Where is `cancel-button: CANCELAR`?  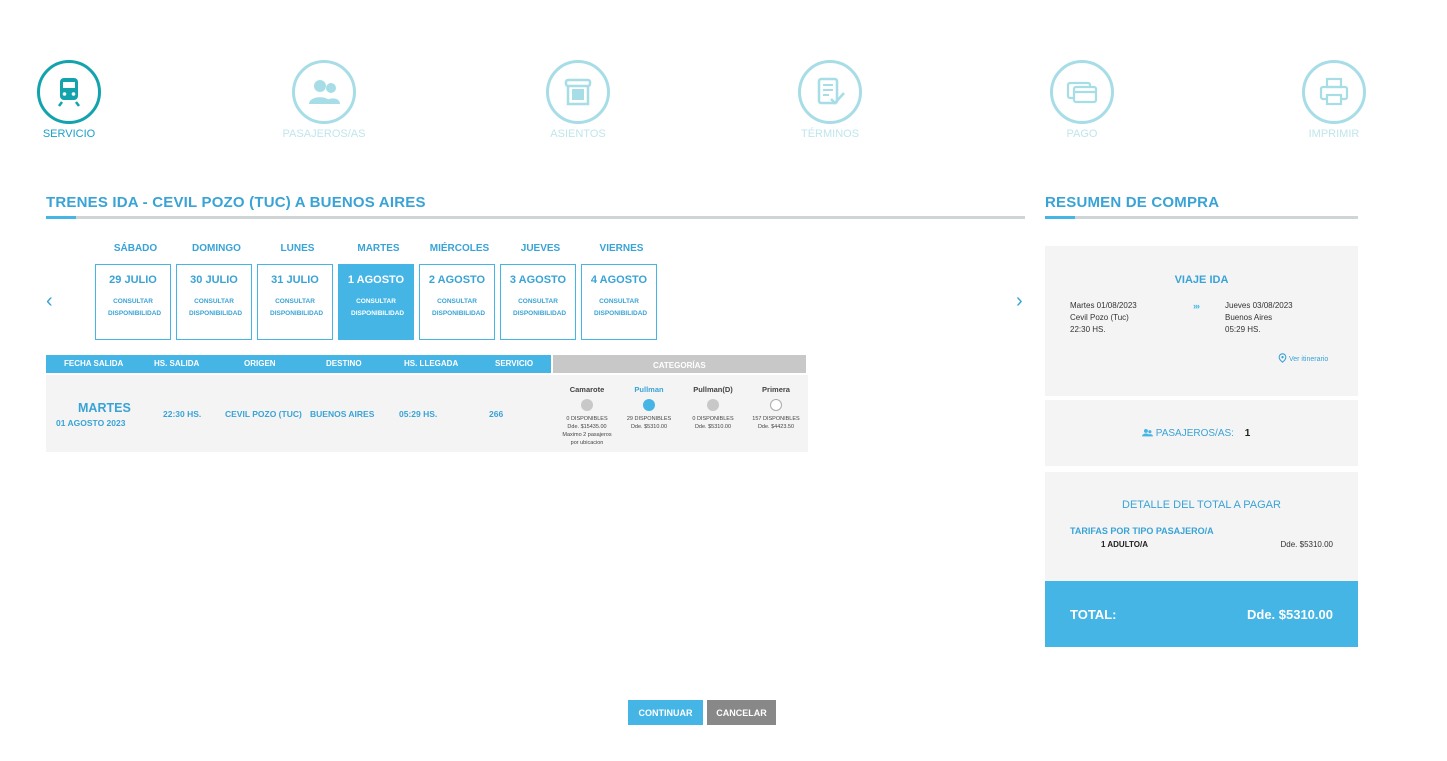
cancel-button: CANCELAR is located at coordinates (741, 712).